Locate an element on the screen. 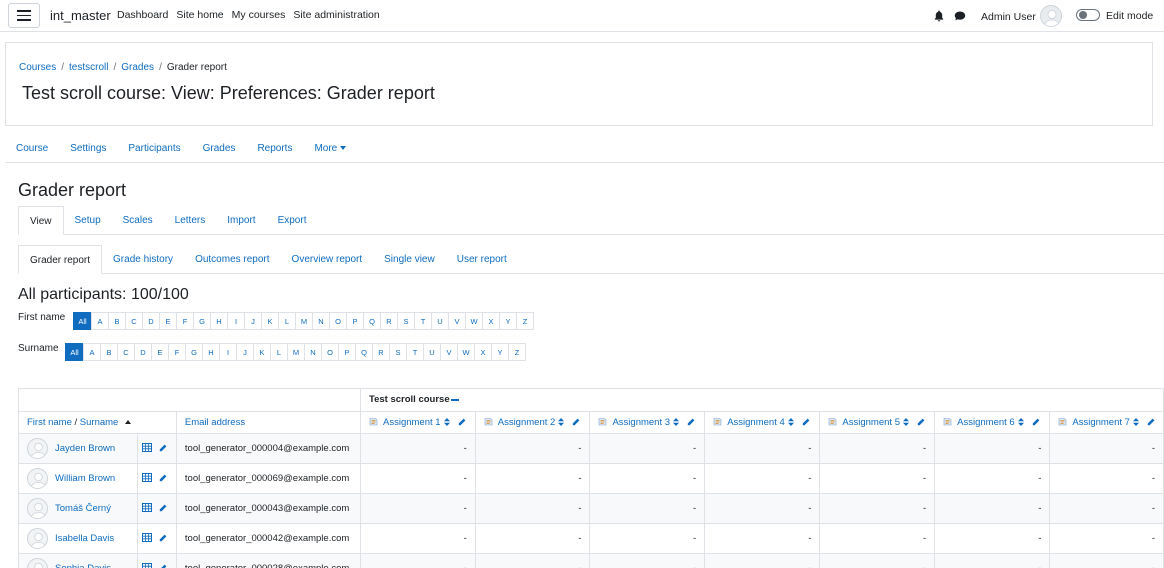 Image resolution: width=1164 pixels, height=568 pixels. student-name-link: William Brown is located at coordinates (85, 478).